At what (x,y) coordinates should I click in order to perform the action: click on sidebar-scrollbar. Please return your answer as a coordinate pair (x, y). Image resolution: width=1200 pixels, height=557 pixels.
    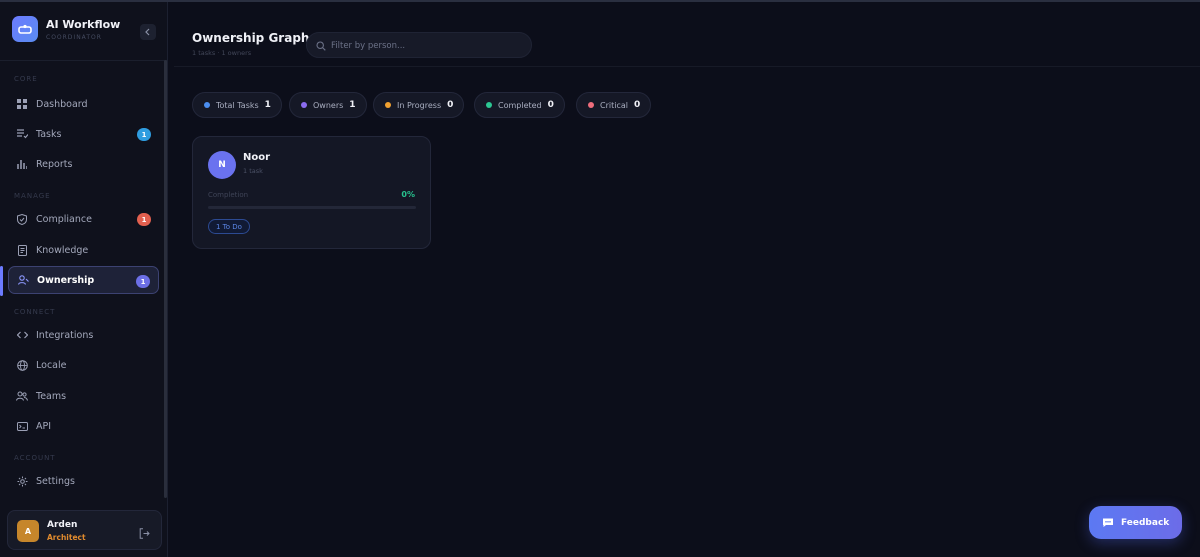
    Looking at the image, I should click on (165, 279).